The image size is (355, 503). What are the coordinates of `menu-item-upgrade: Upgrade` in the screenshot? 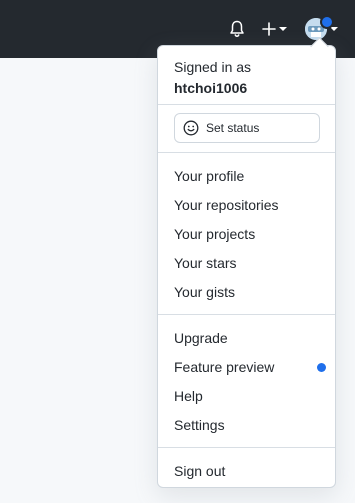 It's located at (249, 338).